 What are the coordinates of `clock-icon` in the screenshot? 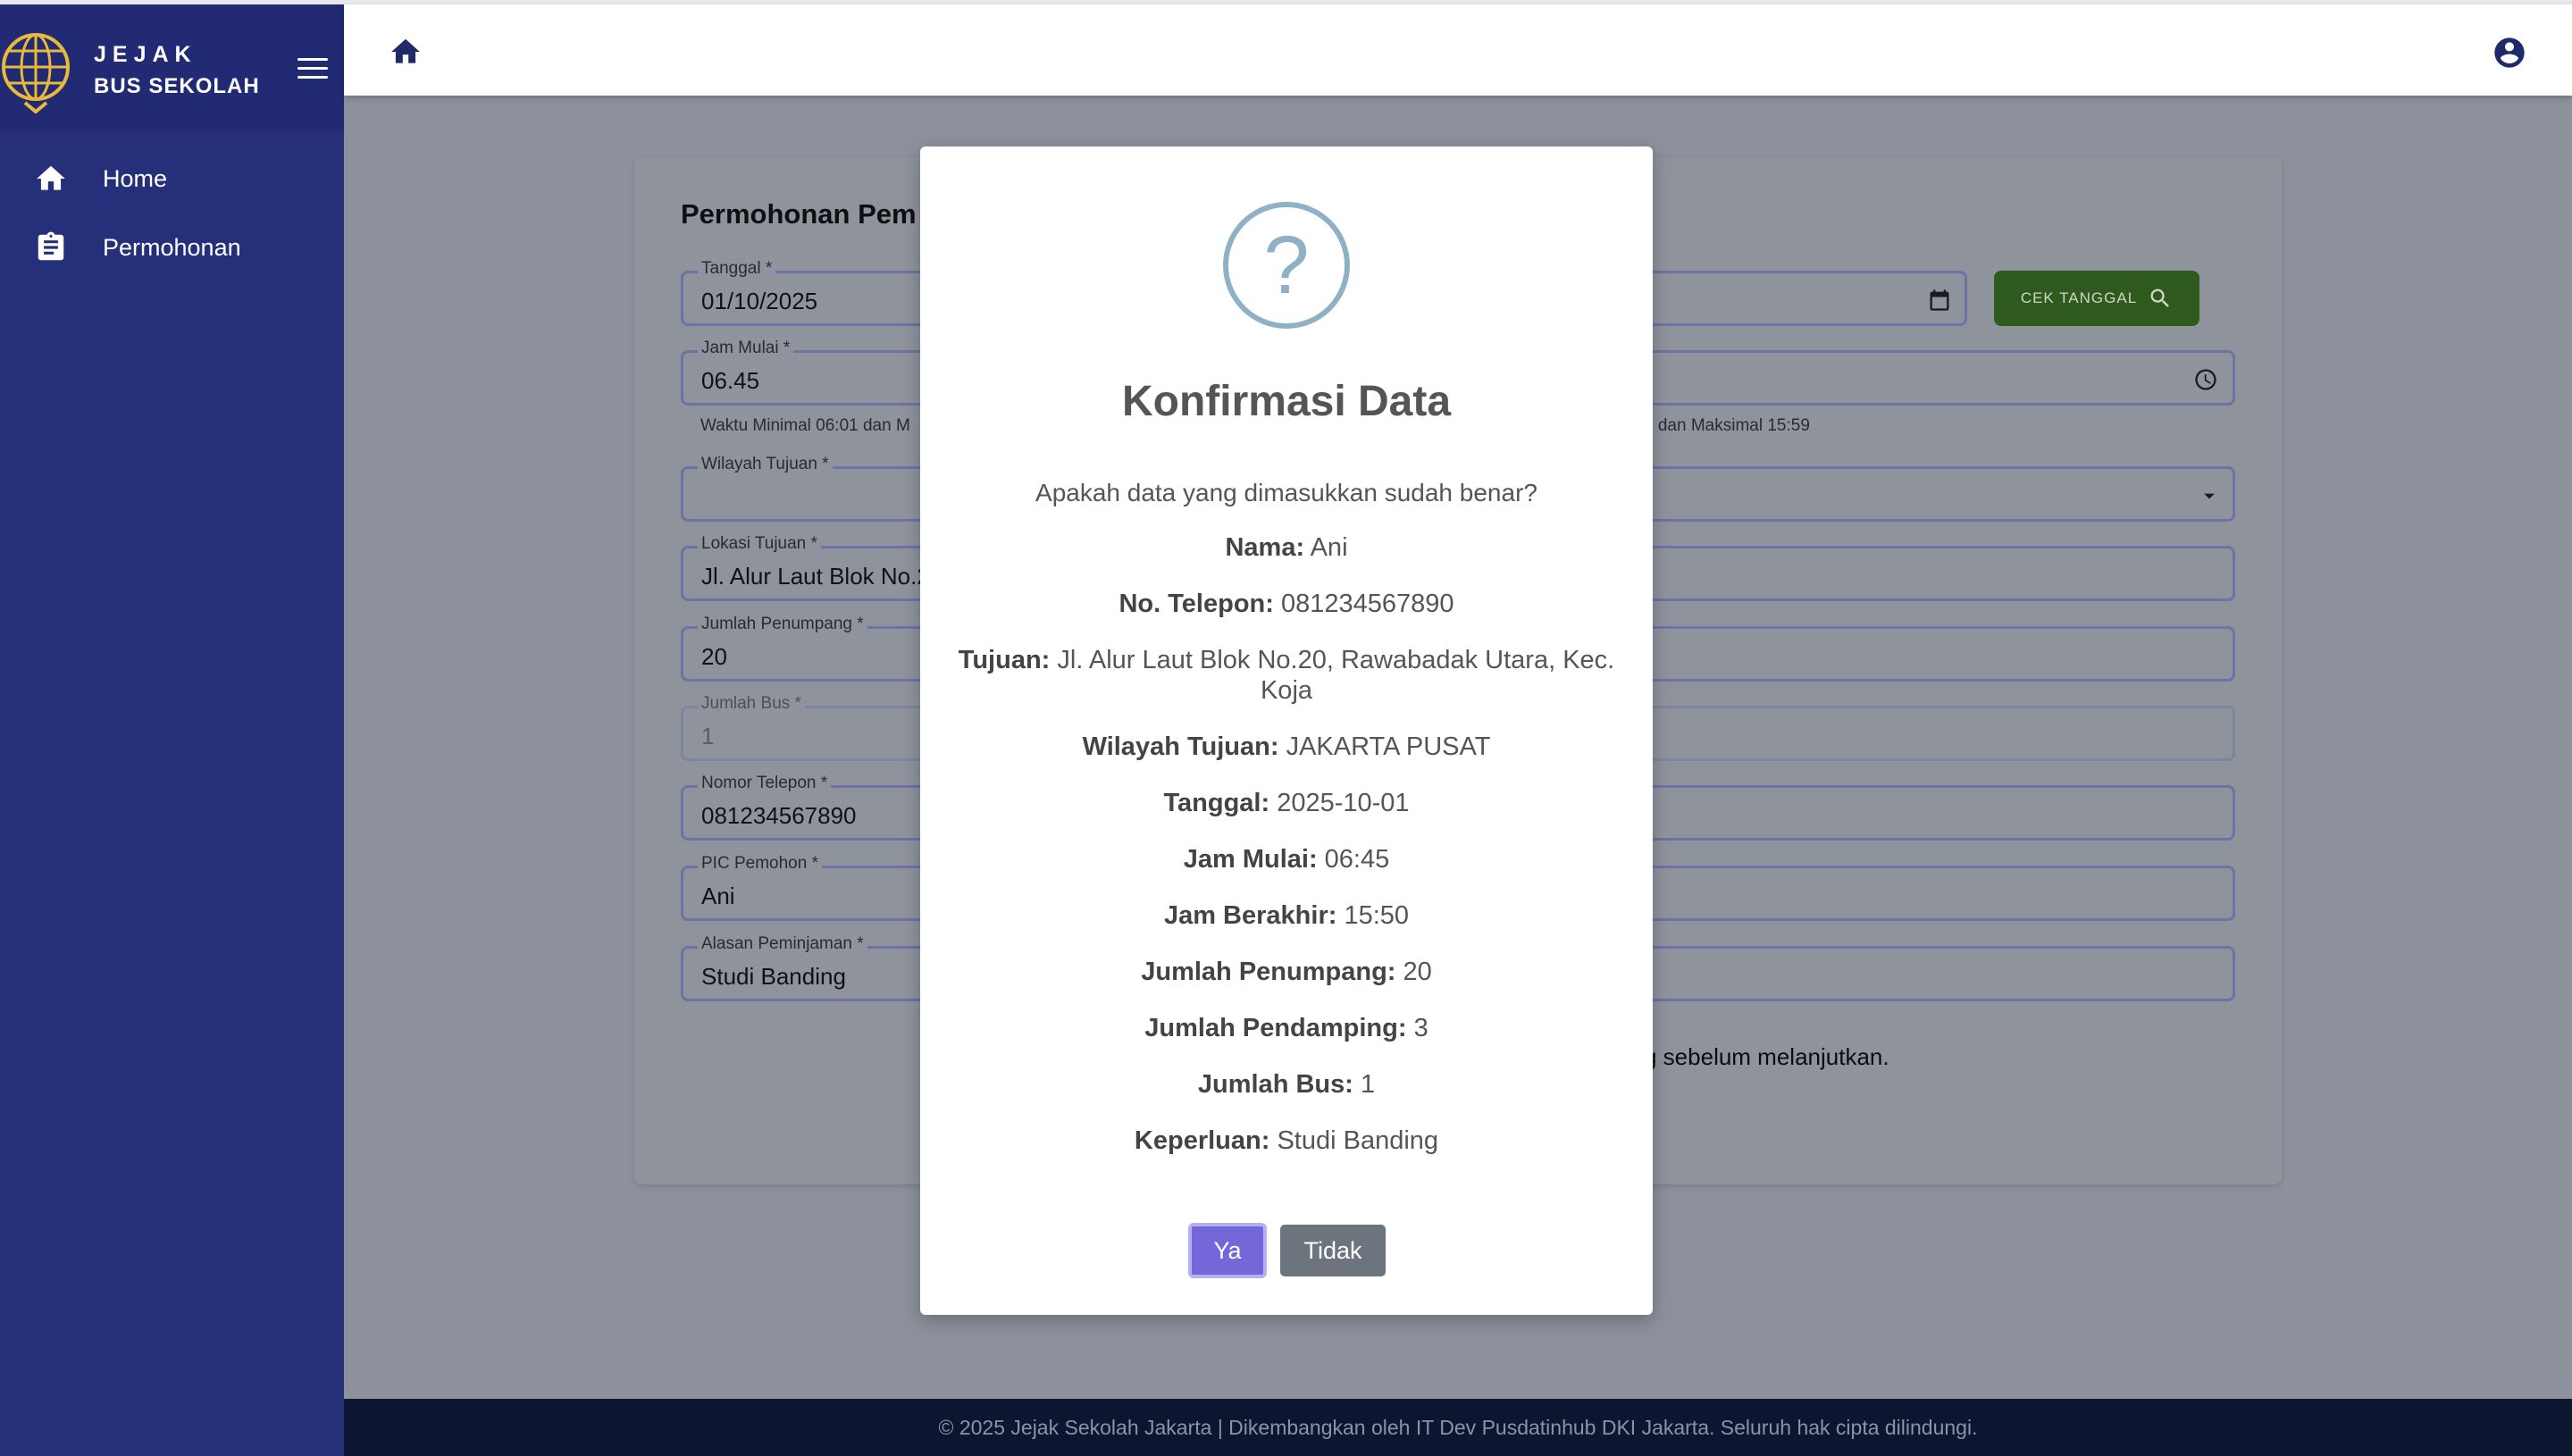 It's located at (2205, 379).